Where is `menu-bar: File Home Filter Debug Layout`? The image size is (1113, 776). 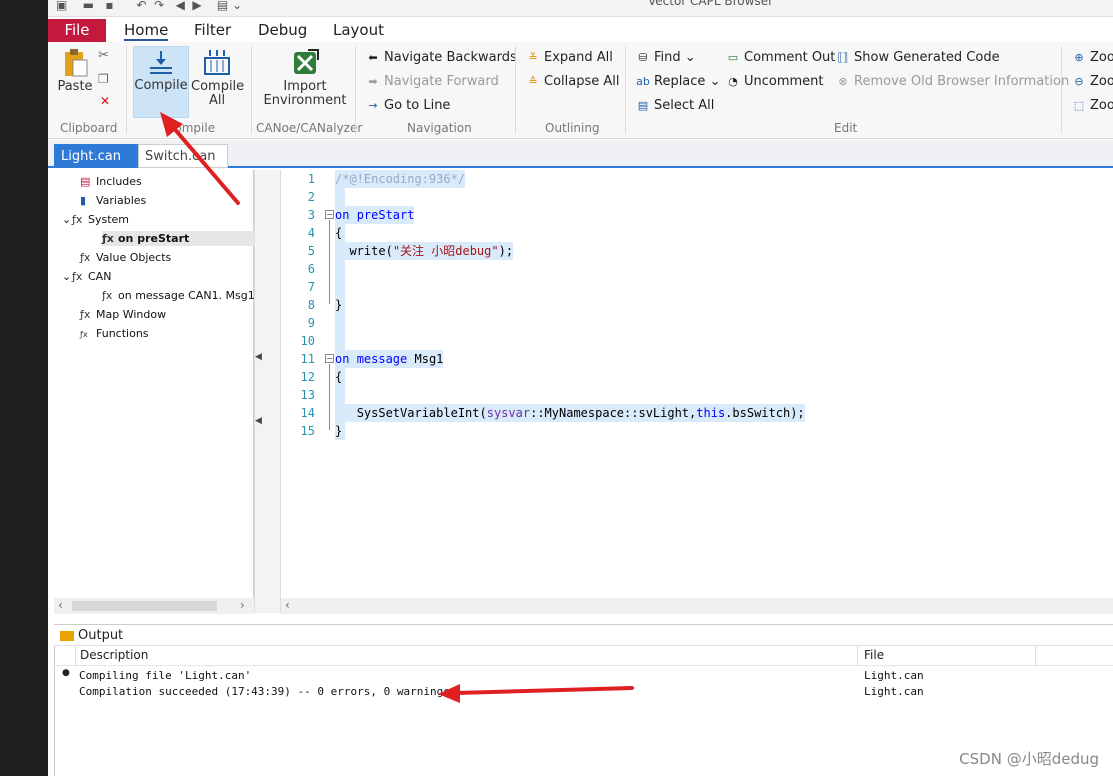
menu-bar: File Home Filter Debug Layout is located at coordinates (580, 29).